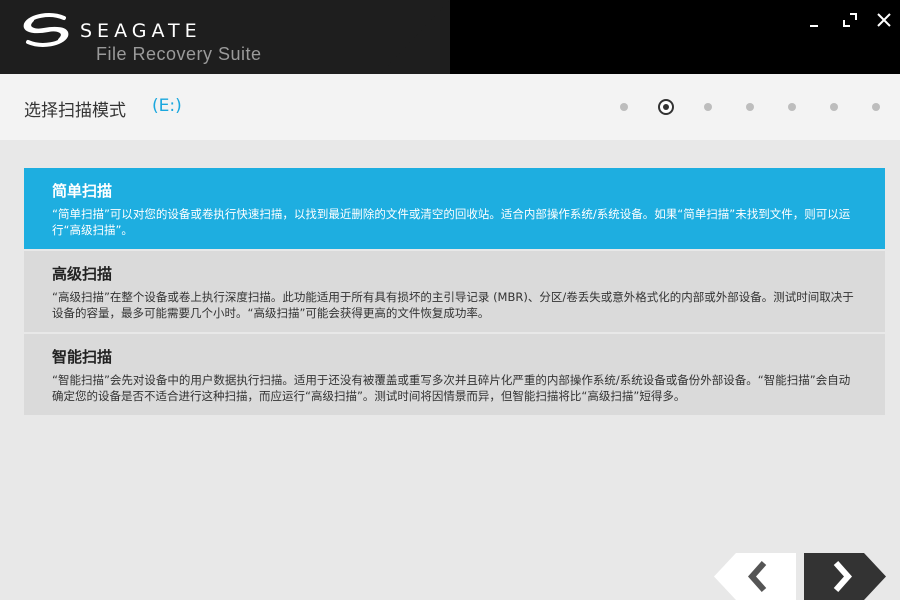 Image resolution: width=900 pixels, height=600 pixels. Describe the element at coordinates (141, 31) in the screenshot. I see `brand-name: SEAGATE` at that location.